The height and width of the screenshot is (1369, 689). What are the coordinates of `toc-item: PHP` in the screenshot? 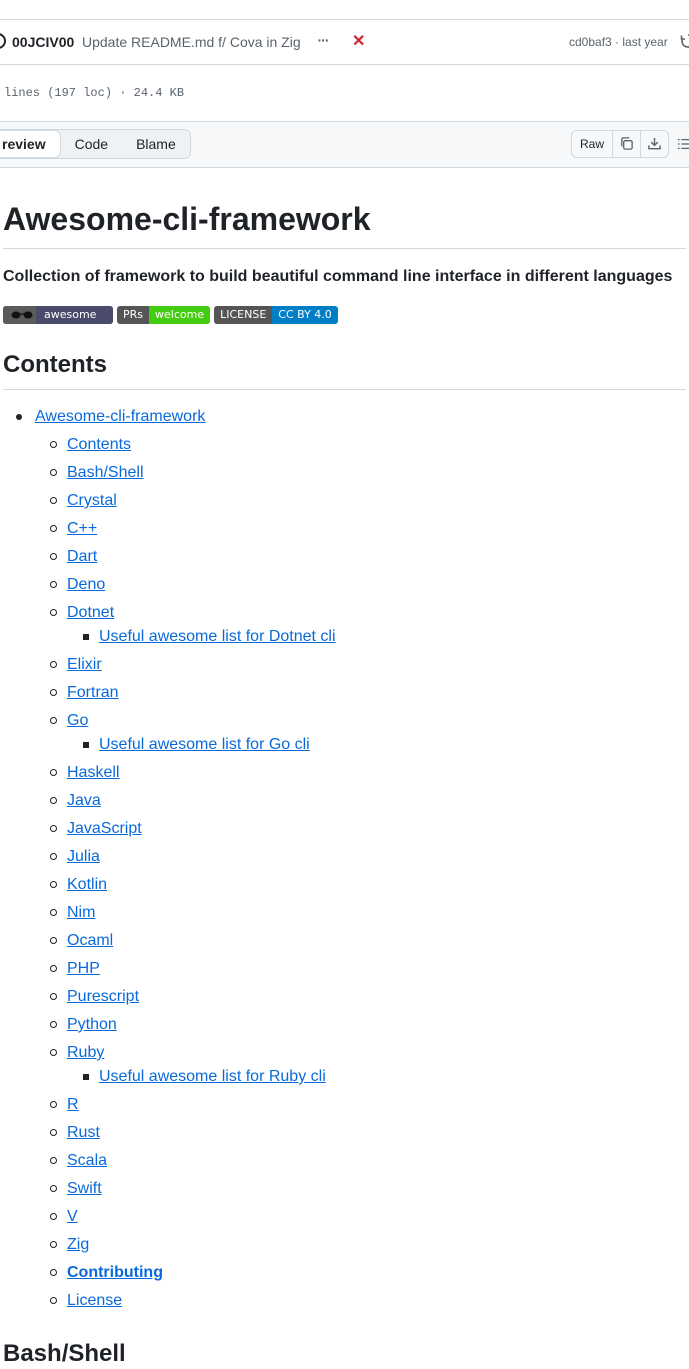 It's located at (344, 969).